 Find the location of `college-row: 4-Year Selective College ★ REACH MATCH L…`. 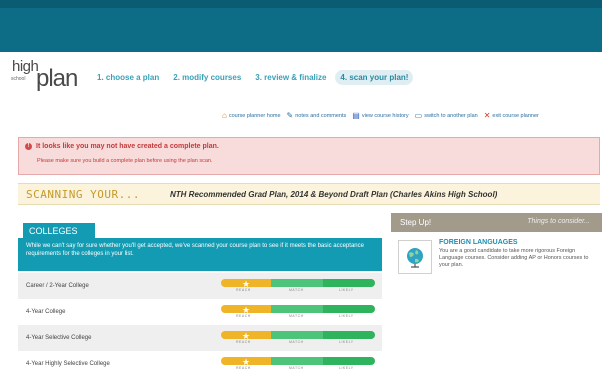

college-row: 4-Year Selective College ★ REACH MATCH L… is located at coordinates (200, 338).